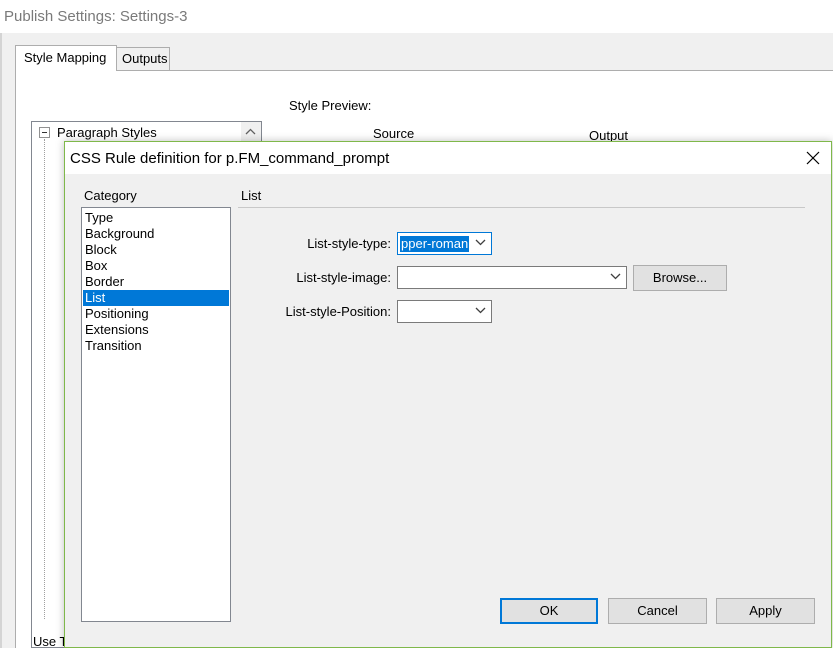 The height and width of the screenshot is (648, 833). What do you see at coordinates (156, 330) in the screenshot?
I see `category-item-extensions: Extensions` at bounding box center [156, 330].